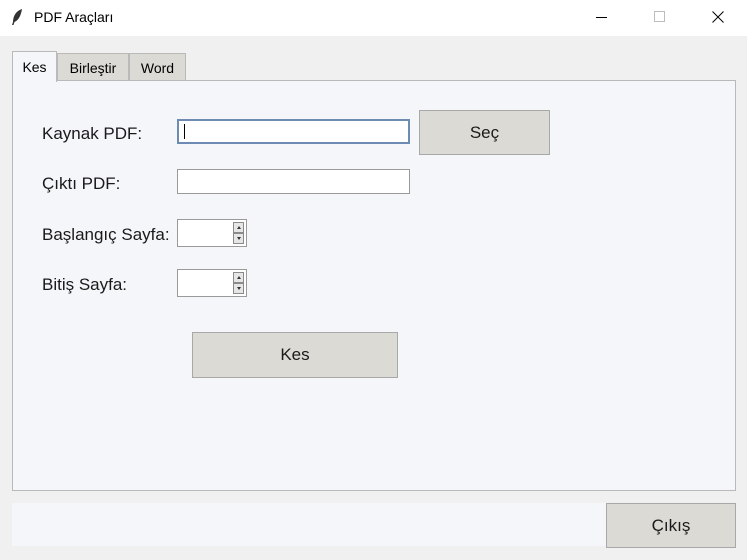  Describe the element at coordinates (34, 66) in the screenshot. I see `tab-kes: Kes` at that location.